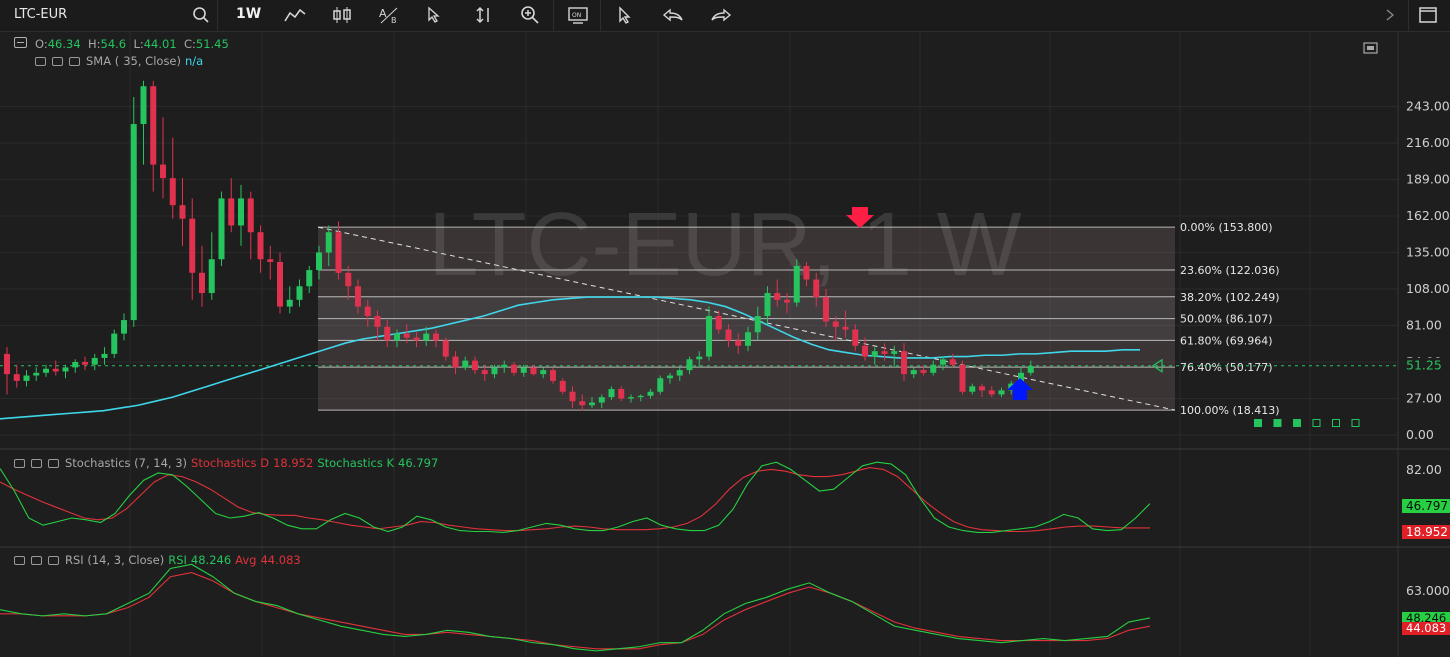 This screenshot has width=1450, height=657. Describe the element at coordinates (721, 15) in the screenshot. I see `redo-icon` at that location.